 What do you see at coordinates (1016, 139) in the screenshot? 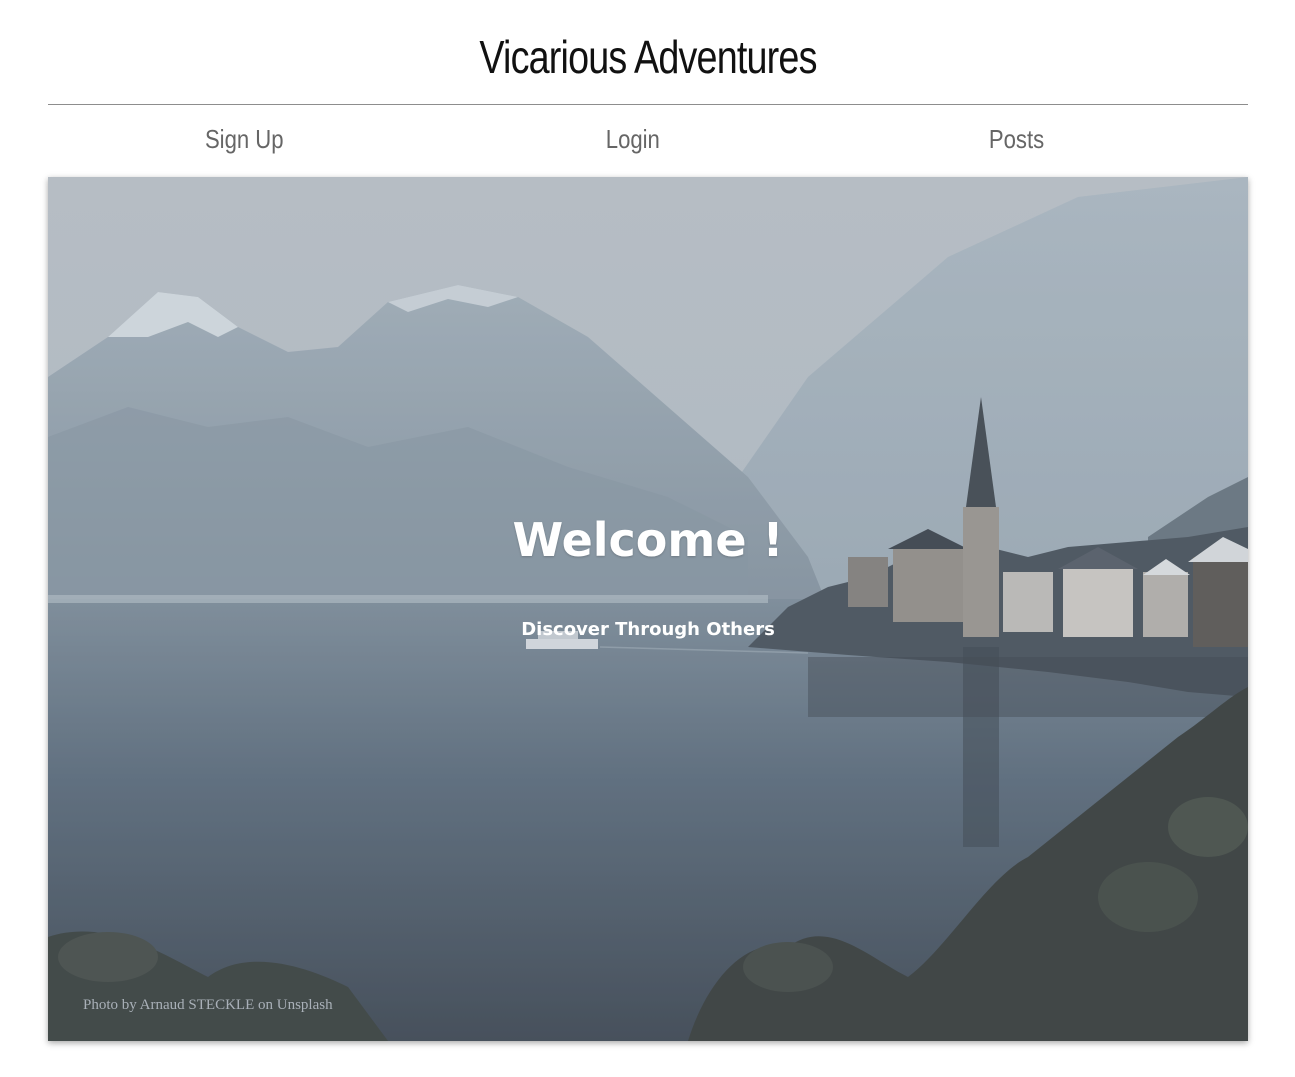
I see `nav-posts-link: Posts` at bounding box center [1016, 139].